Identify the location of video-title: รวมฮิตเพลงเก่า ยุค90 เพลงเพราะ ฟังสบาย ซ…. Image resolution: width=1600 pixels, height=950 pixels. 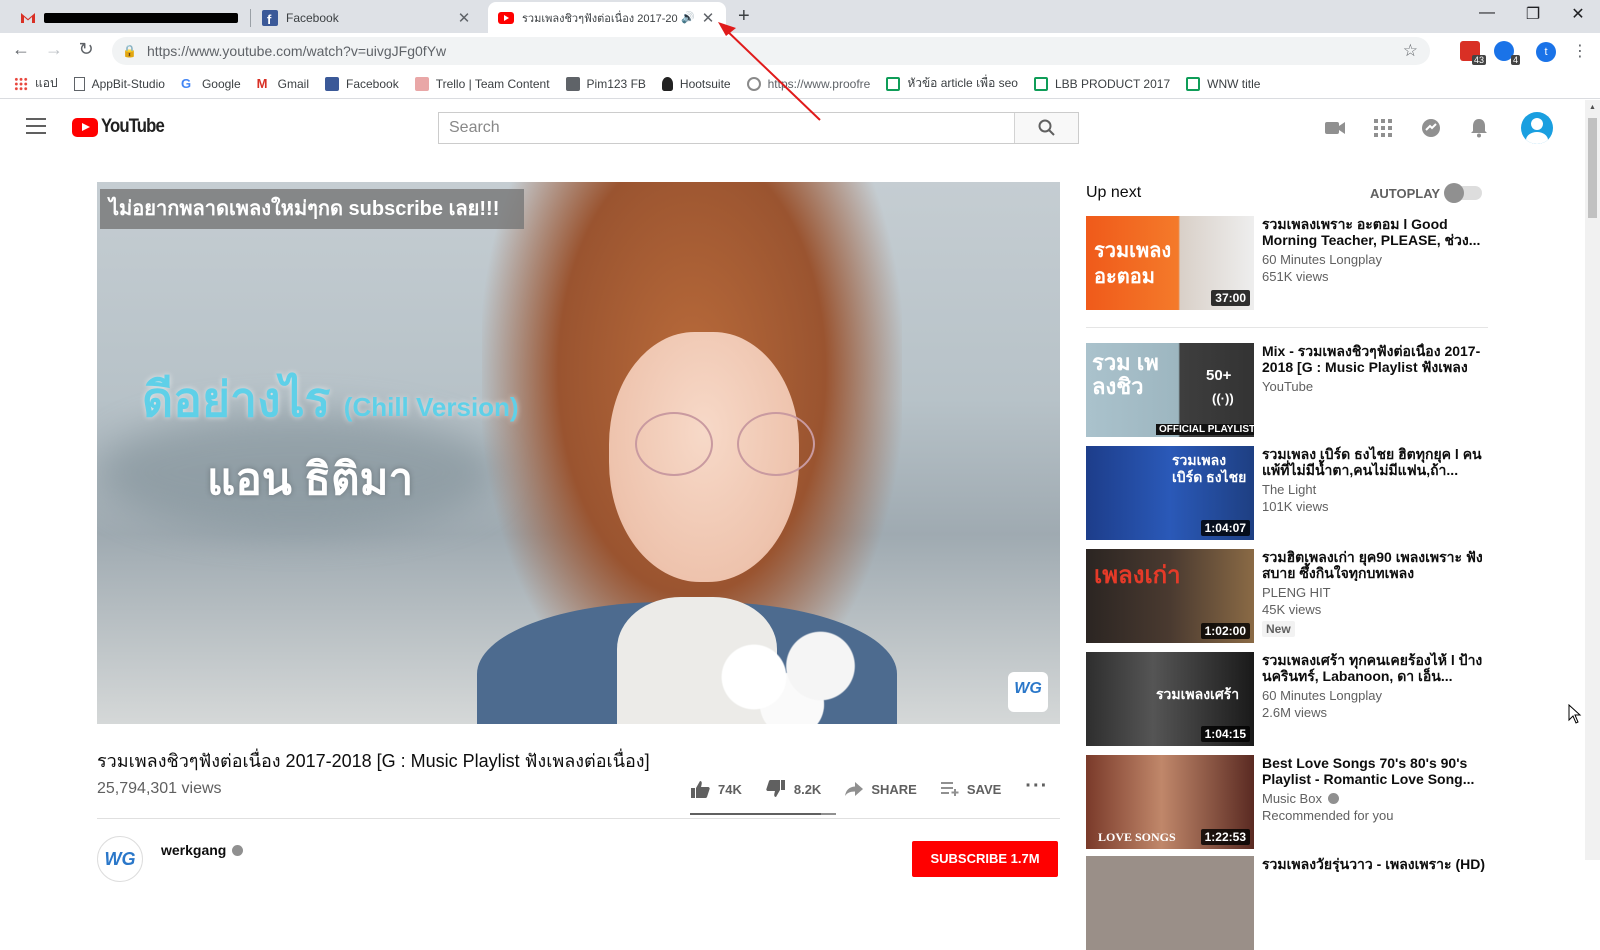
(1375, 565).